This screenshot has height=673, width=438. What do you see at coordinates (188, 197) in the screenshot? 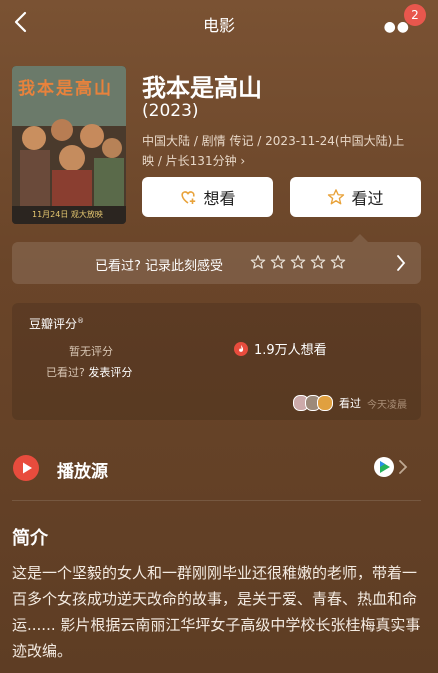
I see `heart-plus-icon` at bounding box center [188, 197].